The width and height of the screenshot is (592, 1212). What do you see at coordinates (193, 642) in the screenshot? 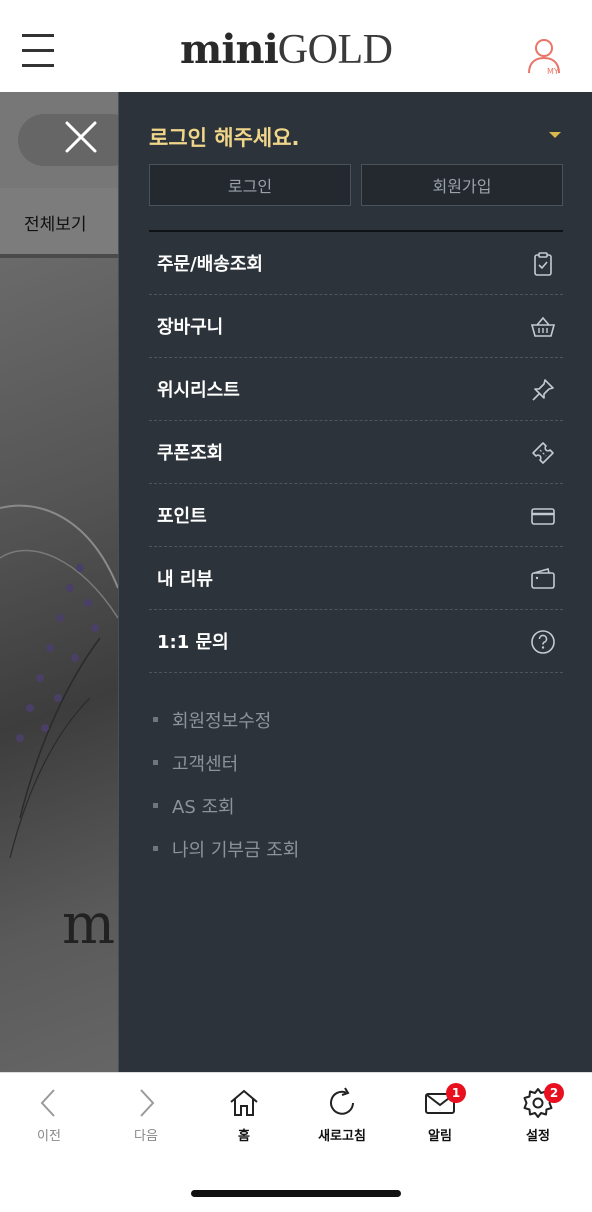
I see `menu-item-label: 1:1 문의` at bounding box center [193, 642].